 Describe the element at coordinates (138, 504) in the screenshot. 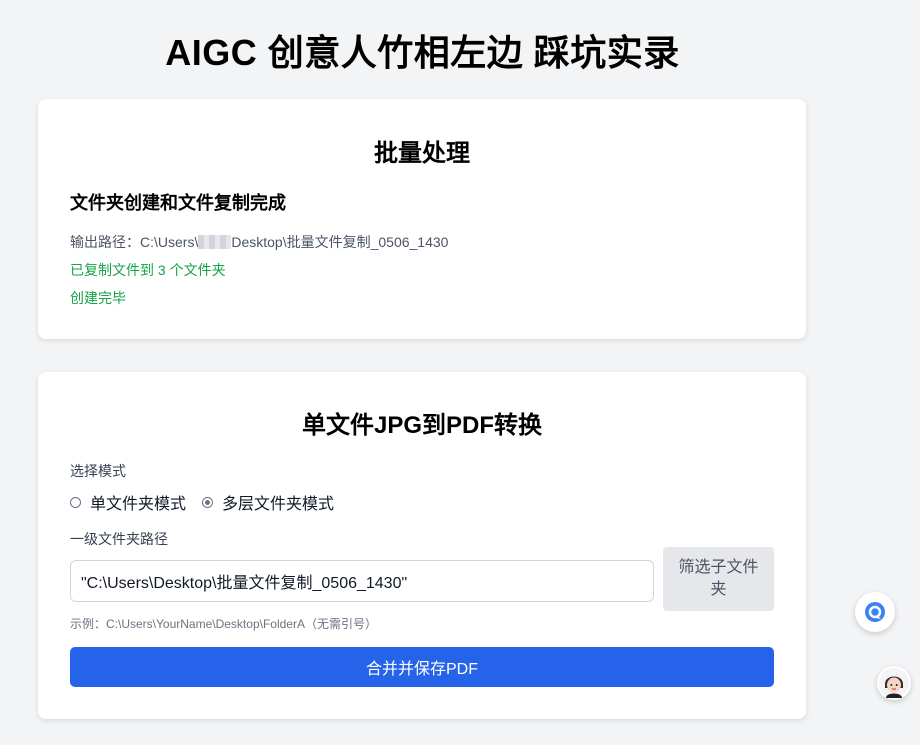

I see `mode-option-single-label: 单文件夹模式` at that location.